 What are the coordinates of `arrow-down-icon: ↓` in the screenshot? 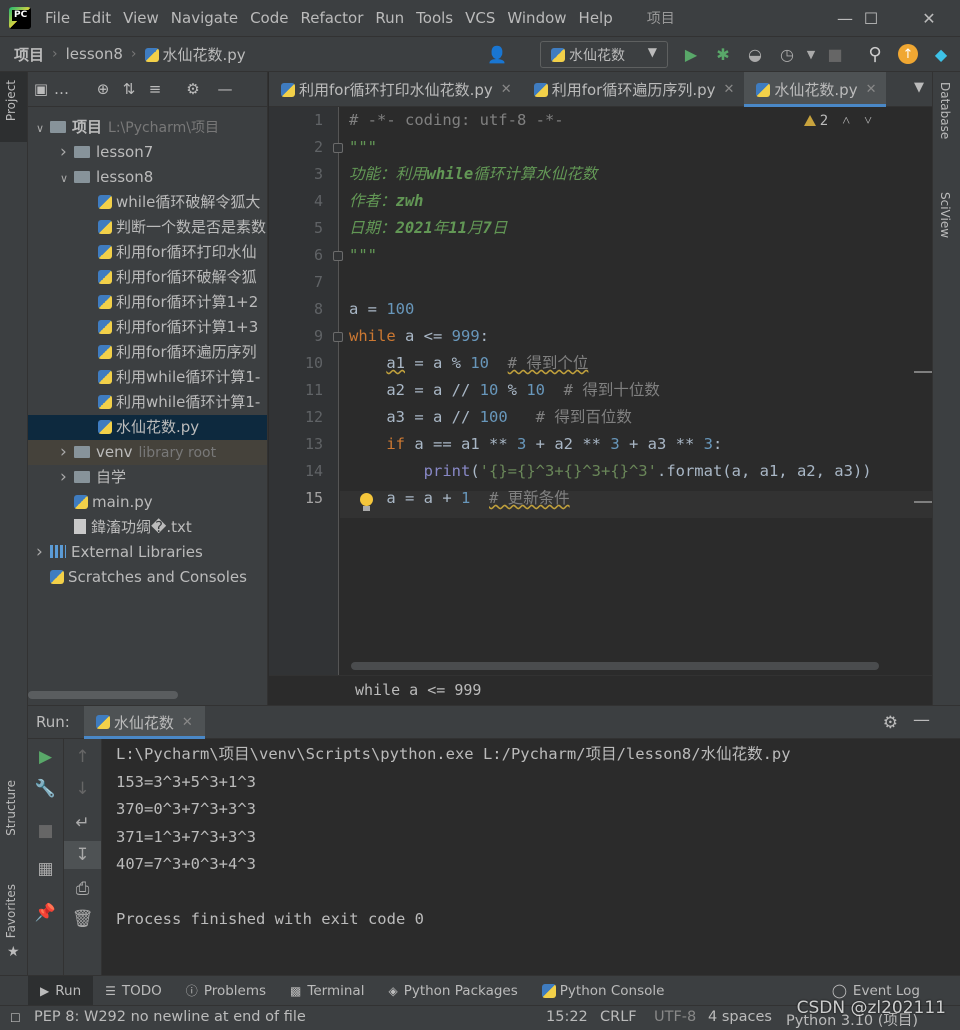 It's located at (82, 789).